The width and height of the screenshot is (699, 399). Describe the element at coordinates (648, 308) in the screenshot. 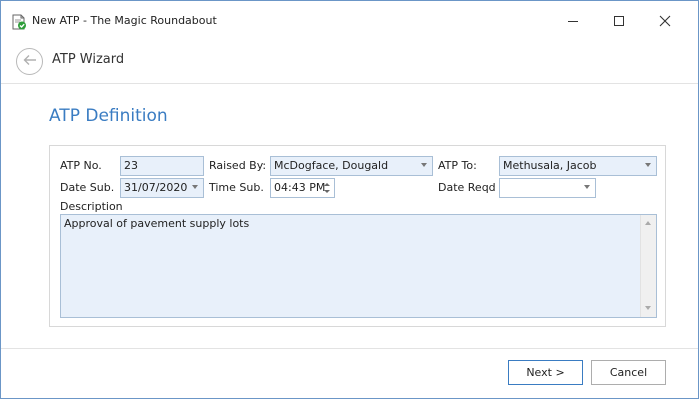

I see `scroll-down-icon` at that location.